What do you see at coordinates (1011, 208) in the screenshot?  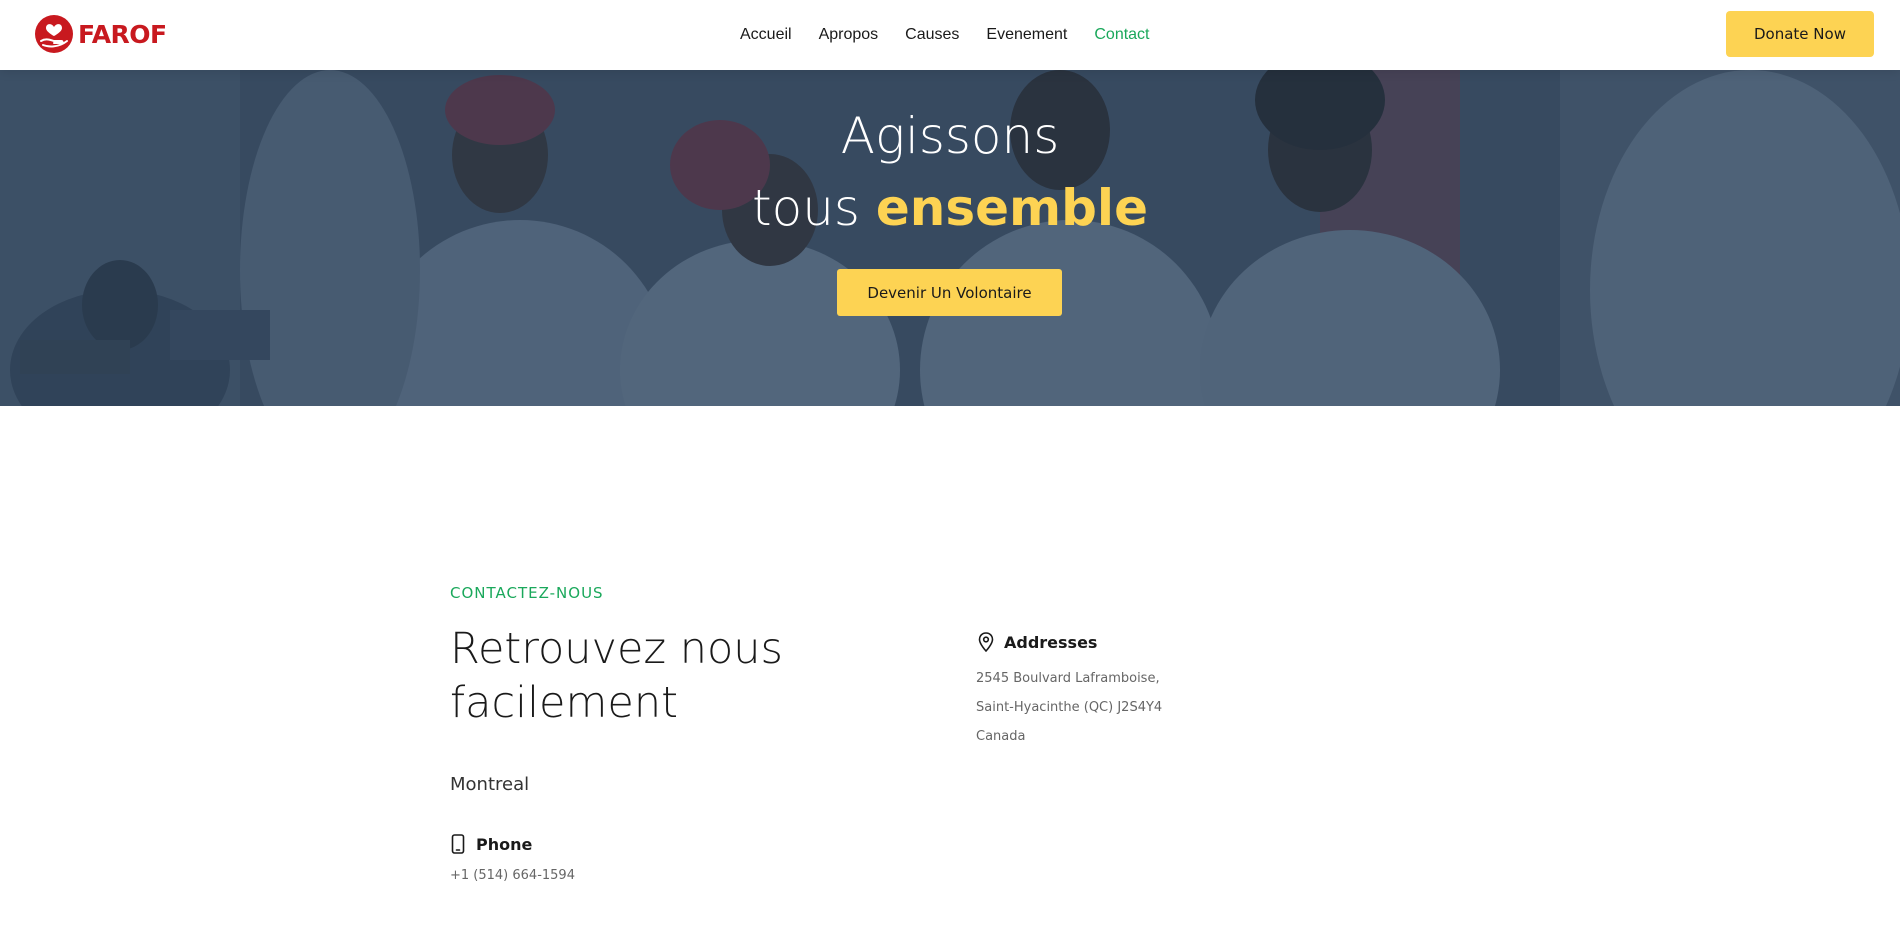 I see `hero-title-highlight: ensemble` at bounding box center [1011, 208].